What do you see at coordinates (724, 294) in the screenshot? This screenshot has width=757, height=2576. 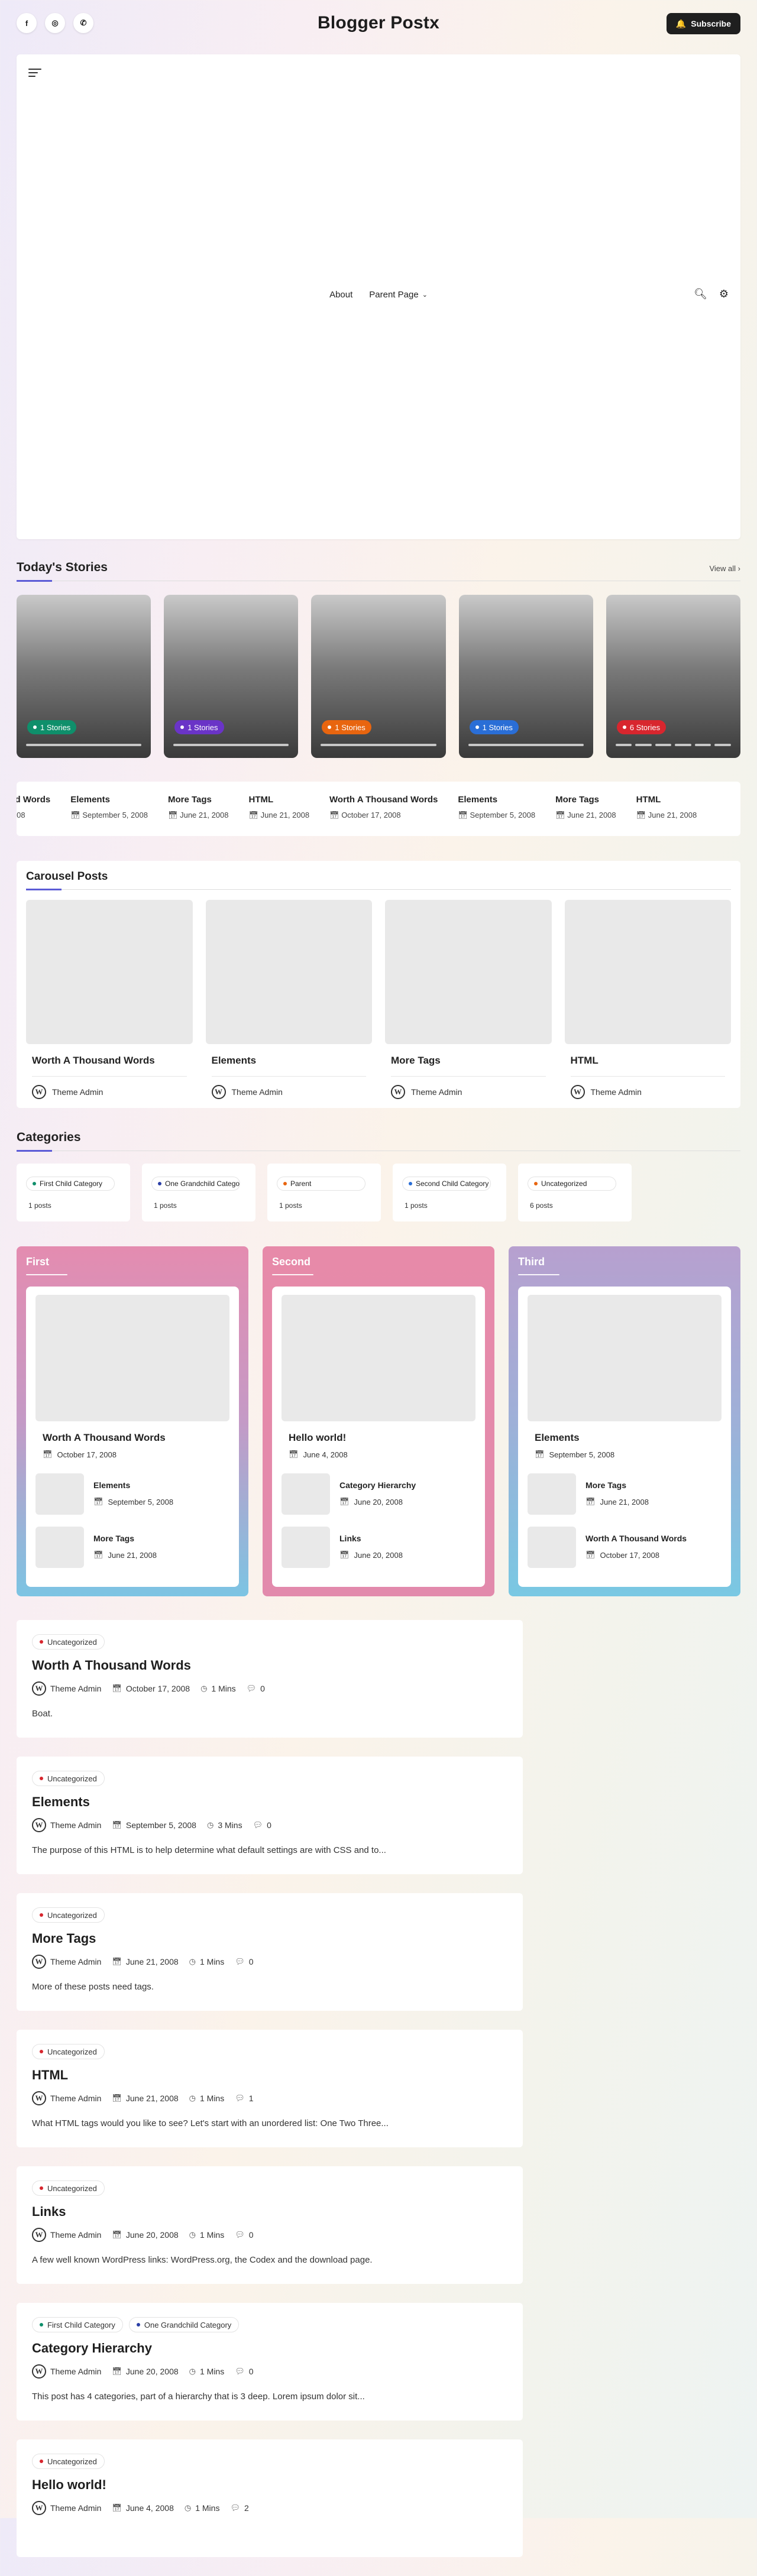 I see `gear-icon: ⚙` at bounding box center [724, 294].